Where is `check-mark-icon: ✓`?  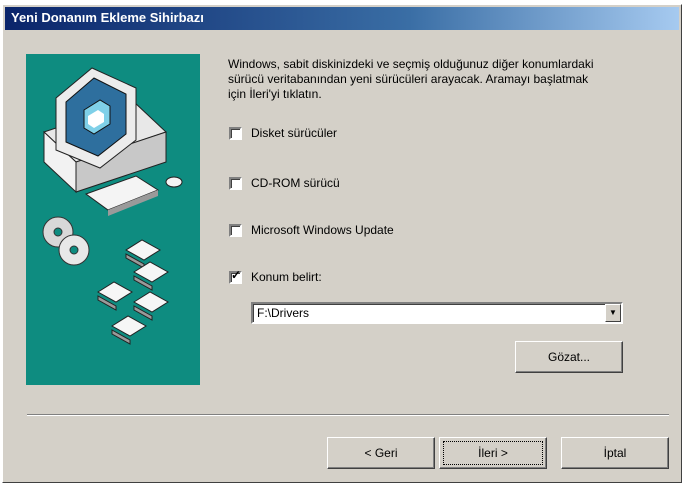 check-mark-icon: ✓ is located at coordinates (236, 274).